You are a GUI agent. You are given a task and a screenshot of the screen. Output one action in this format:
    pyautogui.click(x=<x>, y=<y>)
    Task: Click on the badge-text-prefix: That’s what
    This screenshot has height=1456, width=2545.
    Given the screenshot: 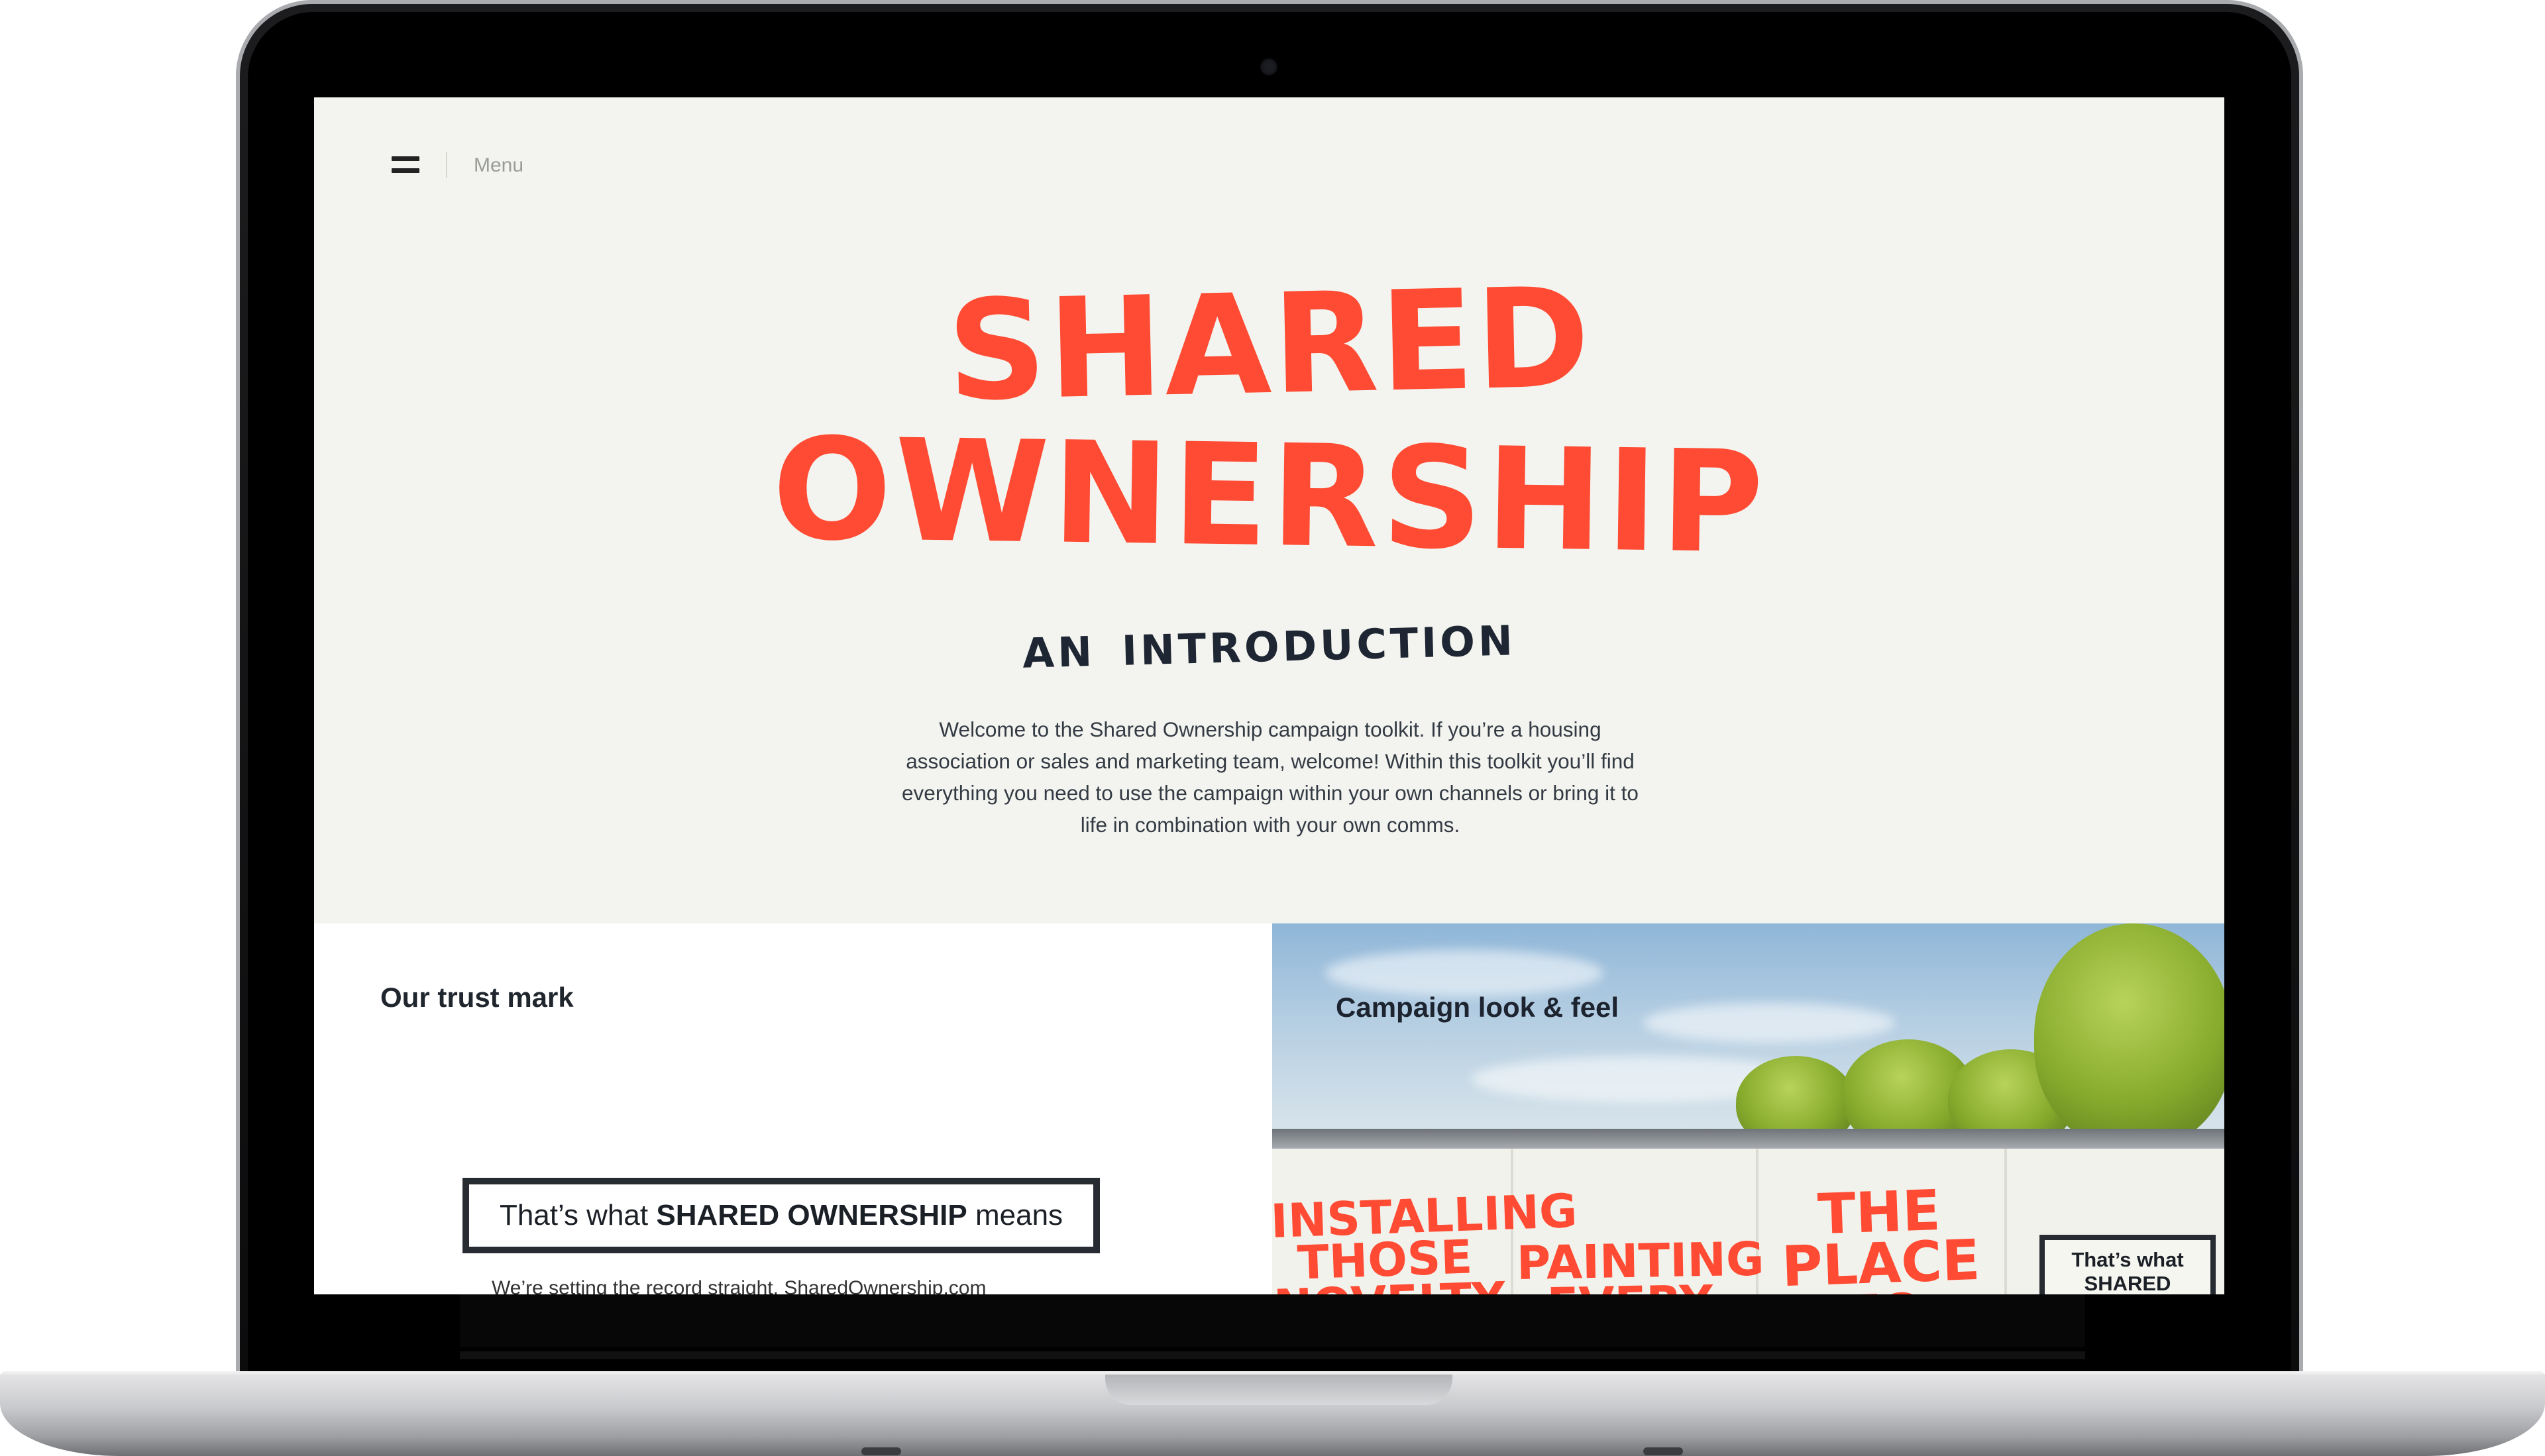 What is the action you would take?
    pyautogui.click(x=574, y=1215)
    